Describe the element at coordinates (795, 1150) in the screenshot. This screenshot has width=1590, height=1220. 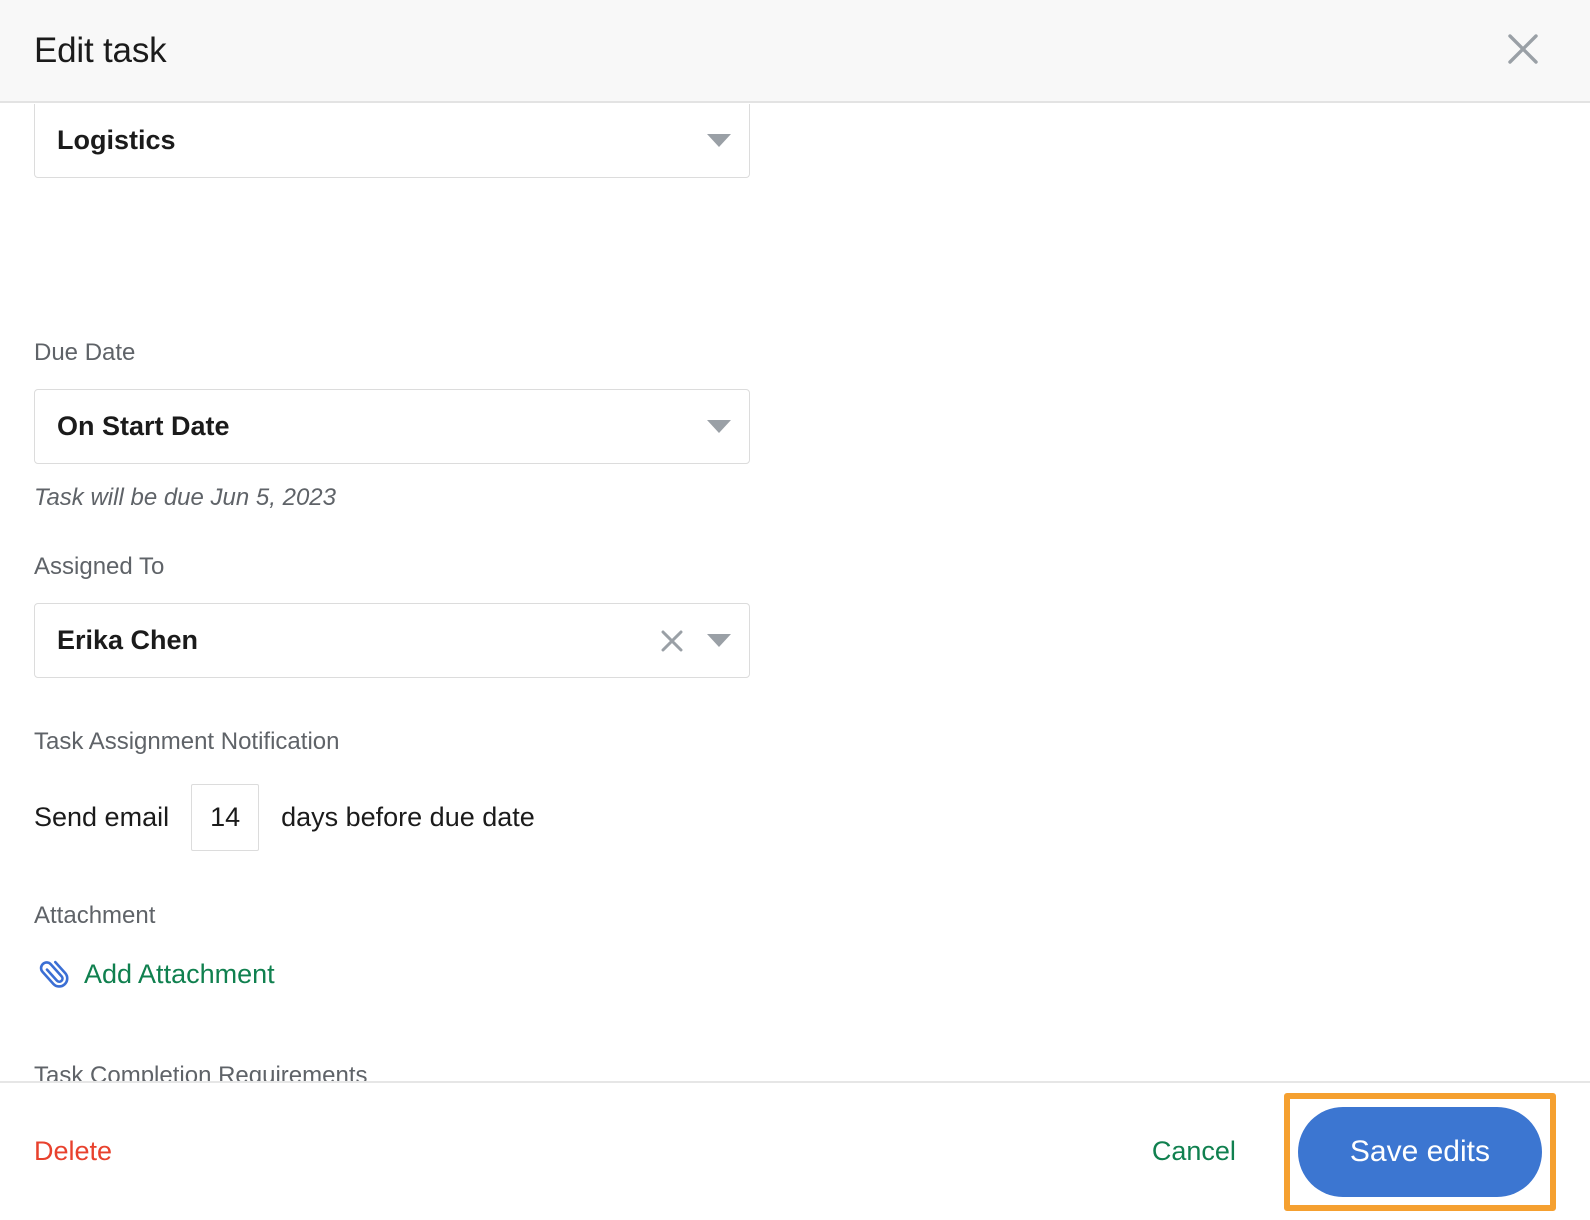
I see `dialog-footer: Delete Cancel Save edits` at that location.